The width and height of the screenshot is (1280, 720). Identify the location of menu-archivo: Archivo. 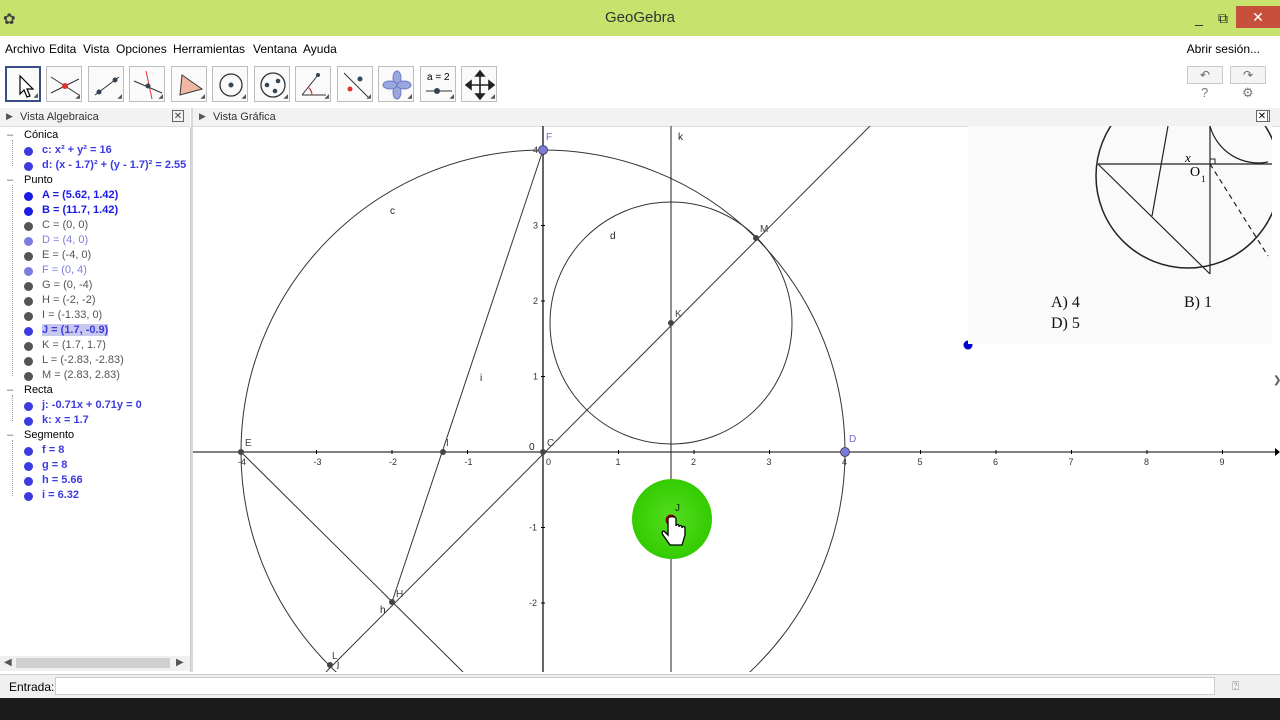
(25, 49).